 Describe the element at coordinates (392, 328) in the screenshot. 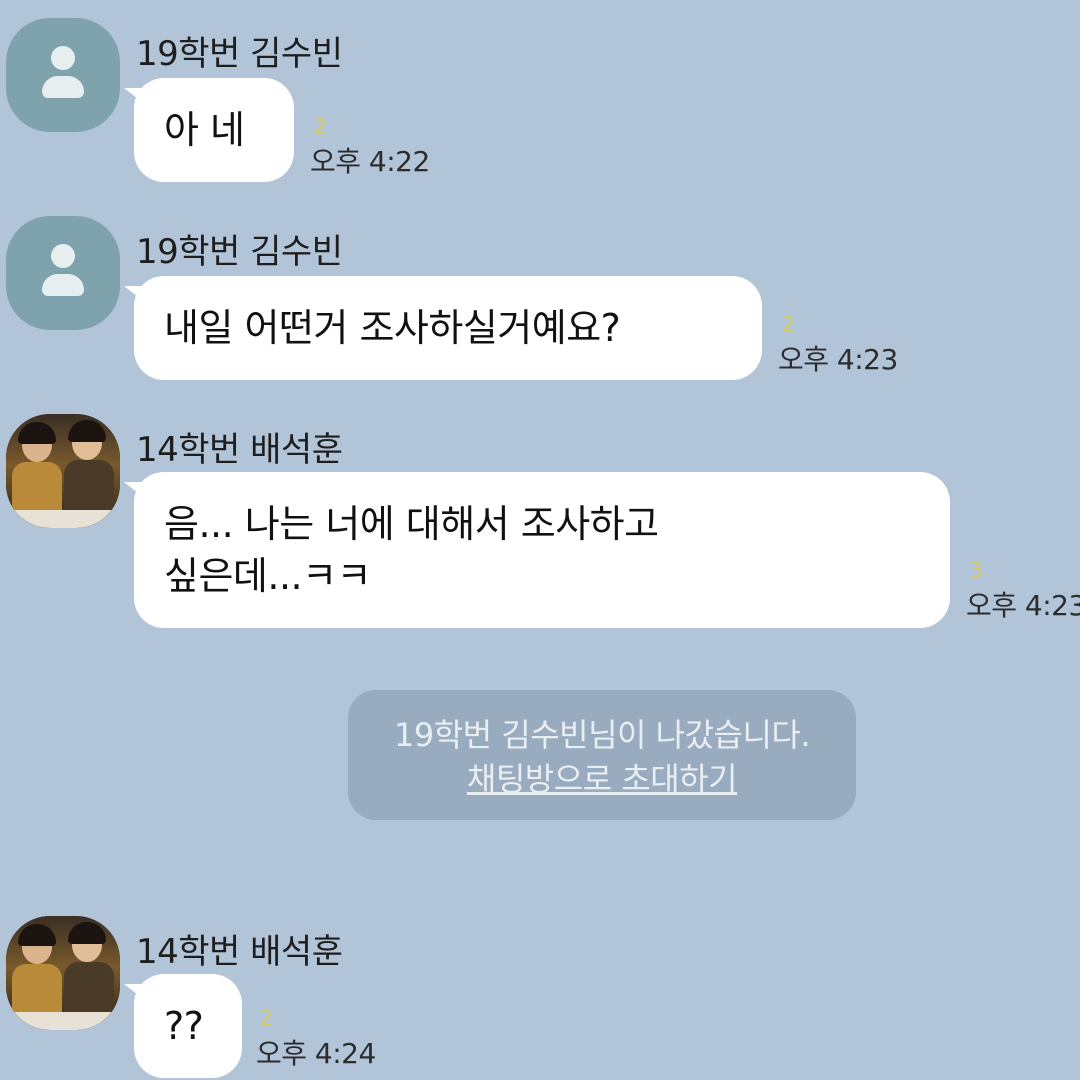

I see `message-text: 내일 어떤거 조사하실거예요?` at that location.